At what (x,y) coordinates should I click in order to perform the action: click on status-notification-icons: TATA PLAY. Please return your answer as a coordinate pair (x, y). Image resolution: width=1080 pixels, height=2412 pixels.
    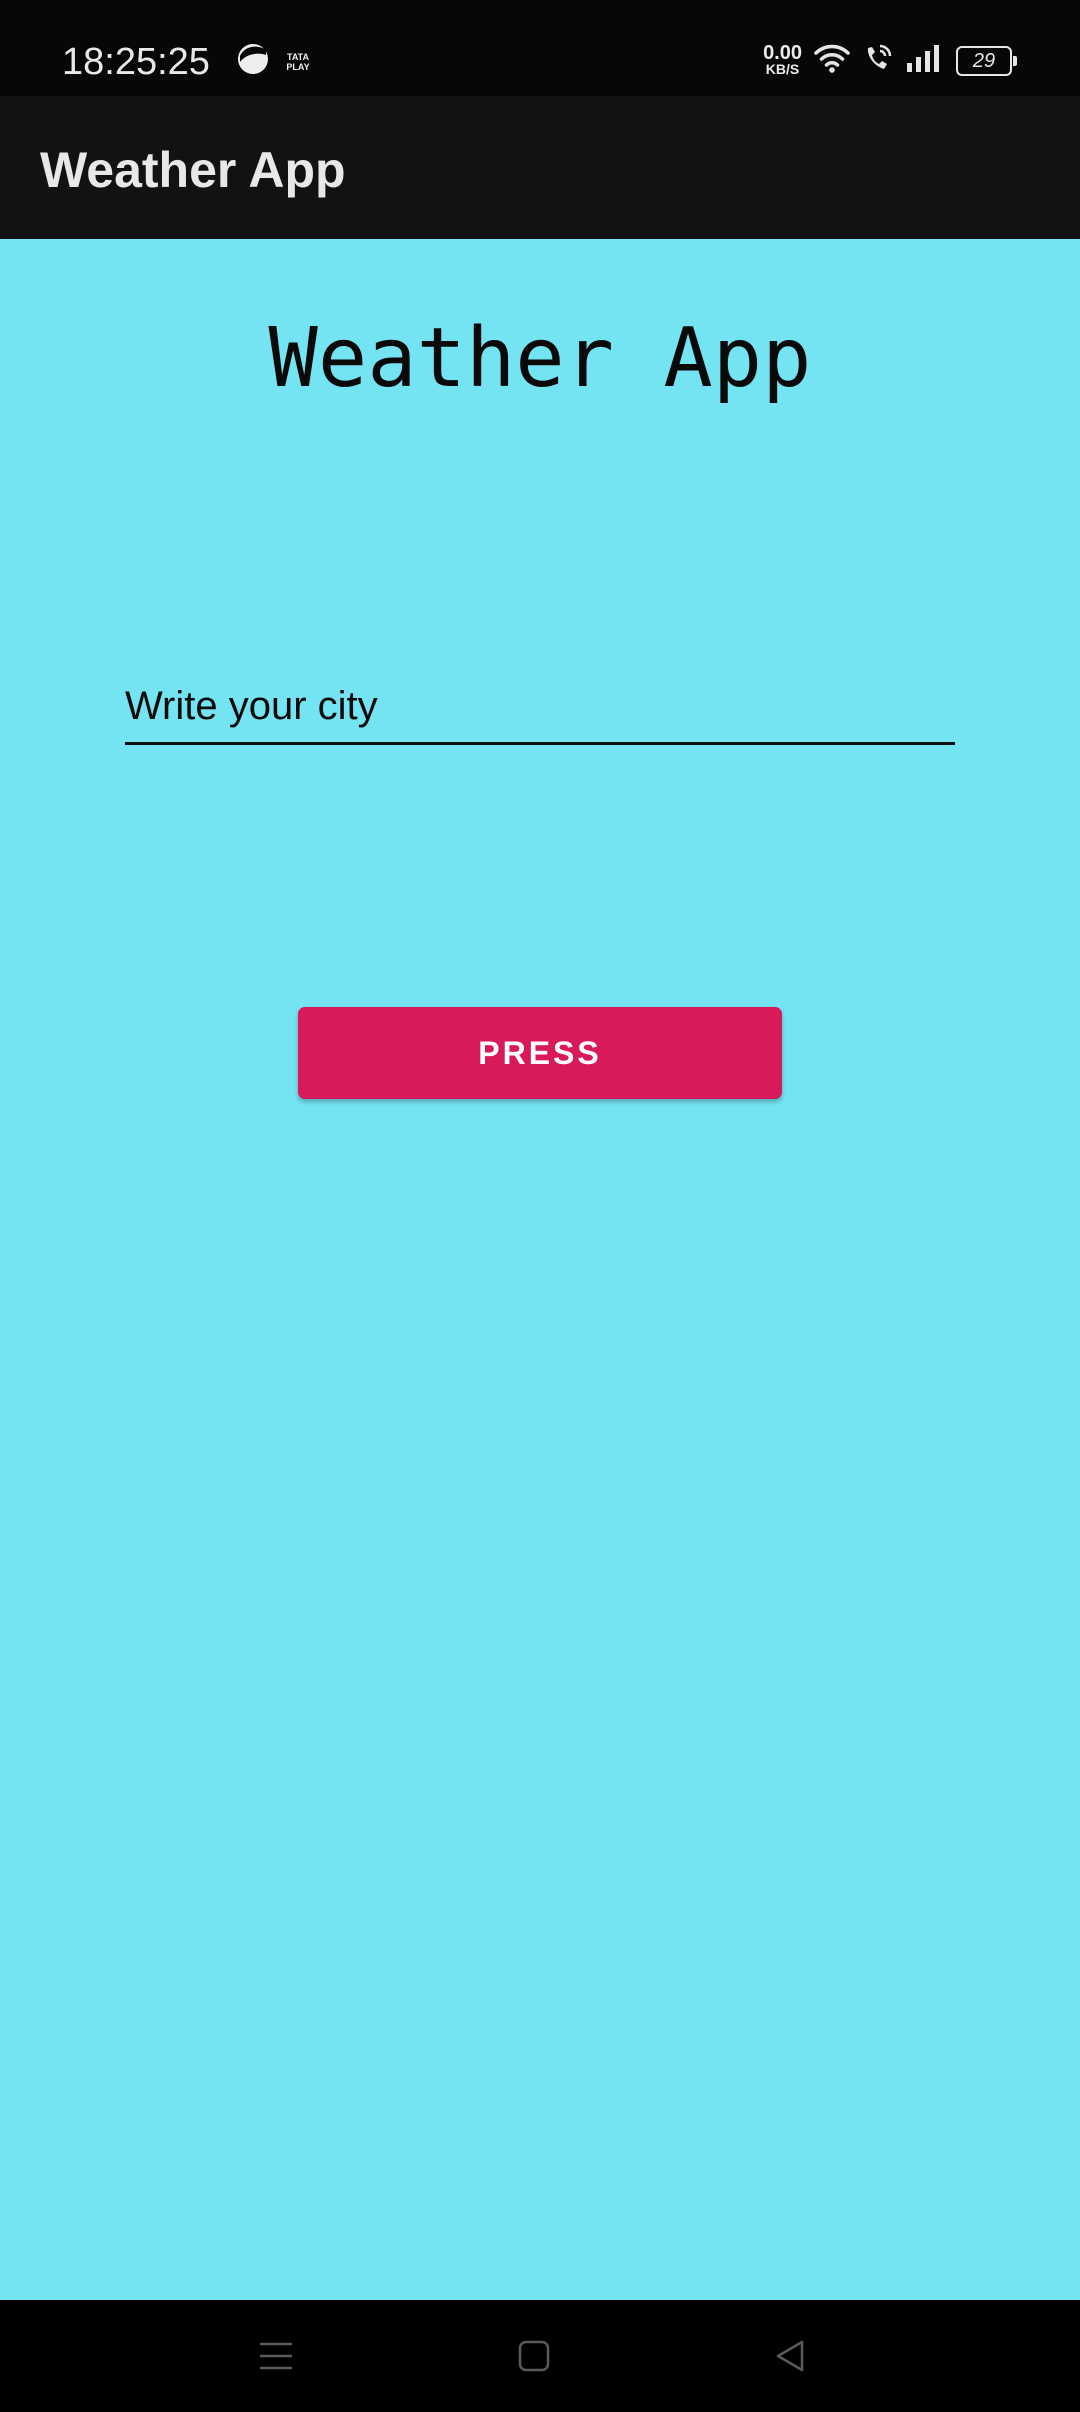
    Looking at the image, I should click on (273, 61).